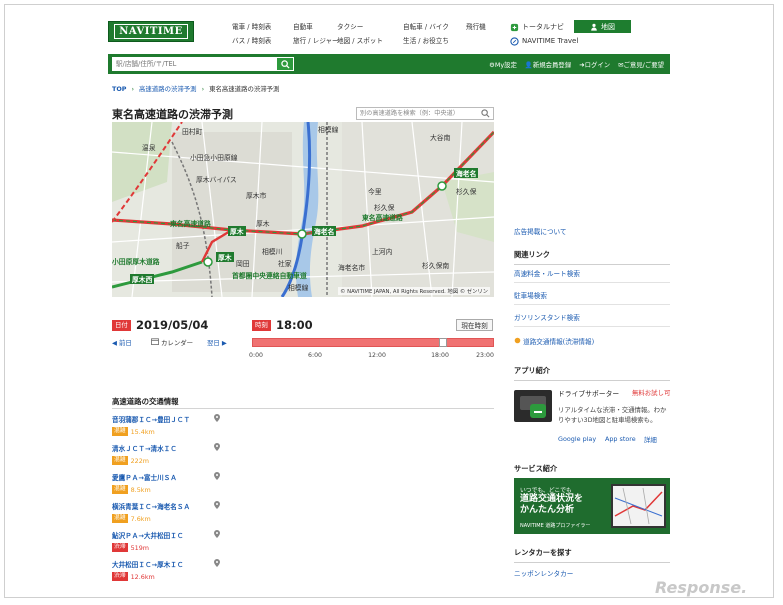 This screenshot has height=605, width=783. What do you see at coordinates (544, 41) in the screenshot?
I see `navitime-travel-link: NAVITIME Travel` at bounding box center [544, 41].